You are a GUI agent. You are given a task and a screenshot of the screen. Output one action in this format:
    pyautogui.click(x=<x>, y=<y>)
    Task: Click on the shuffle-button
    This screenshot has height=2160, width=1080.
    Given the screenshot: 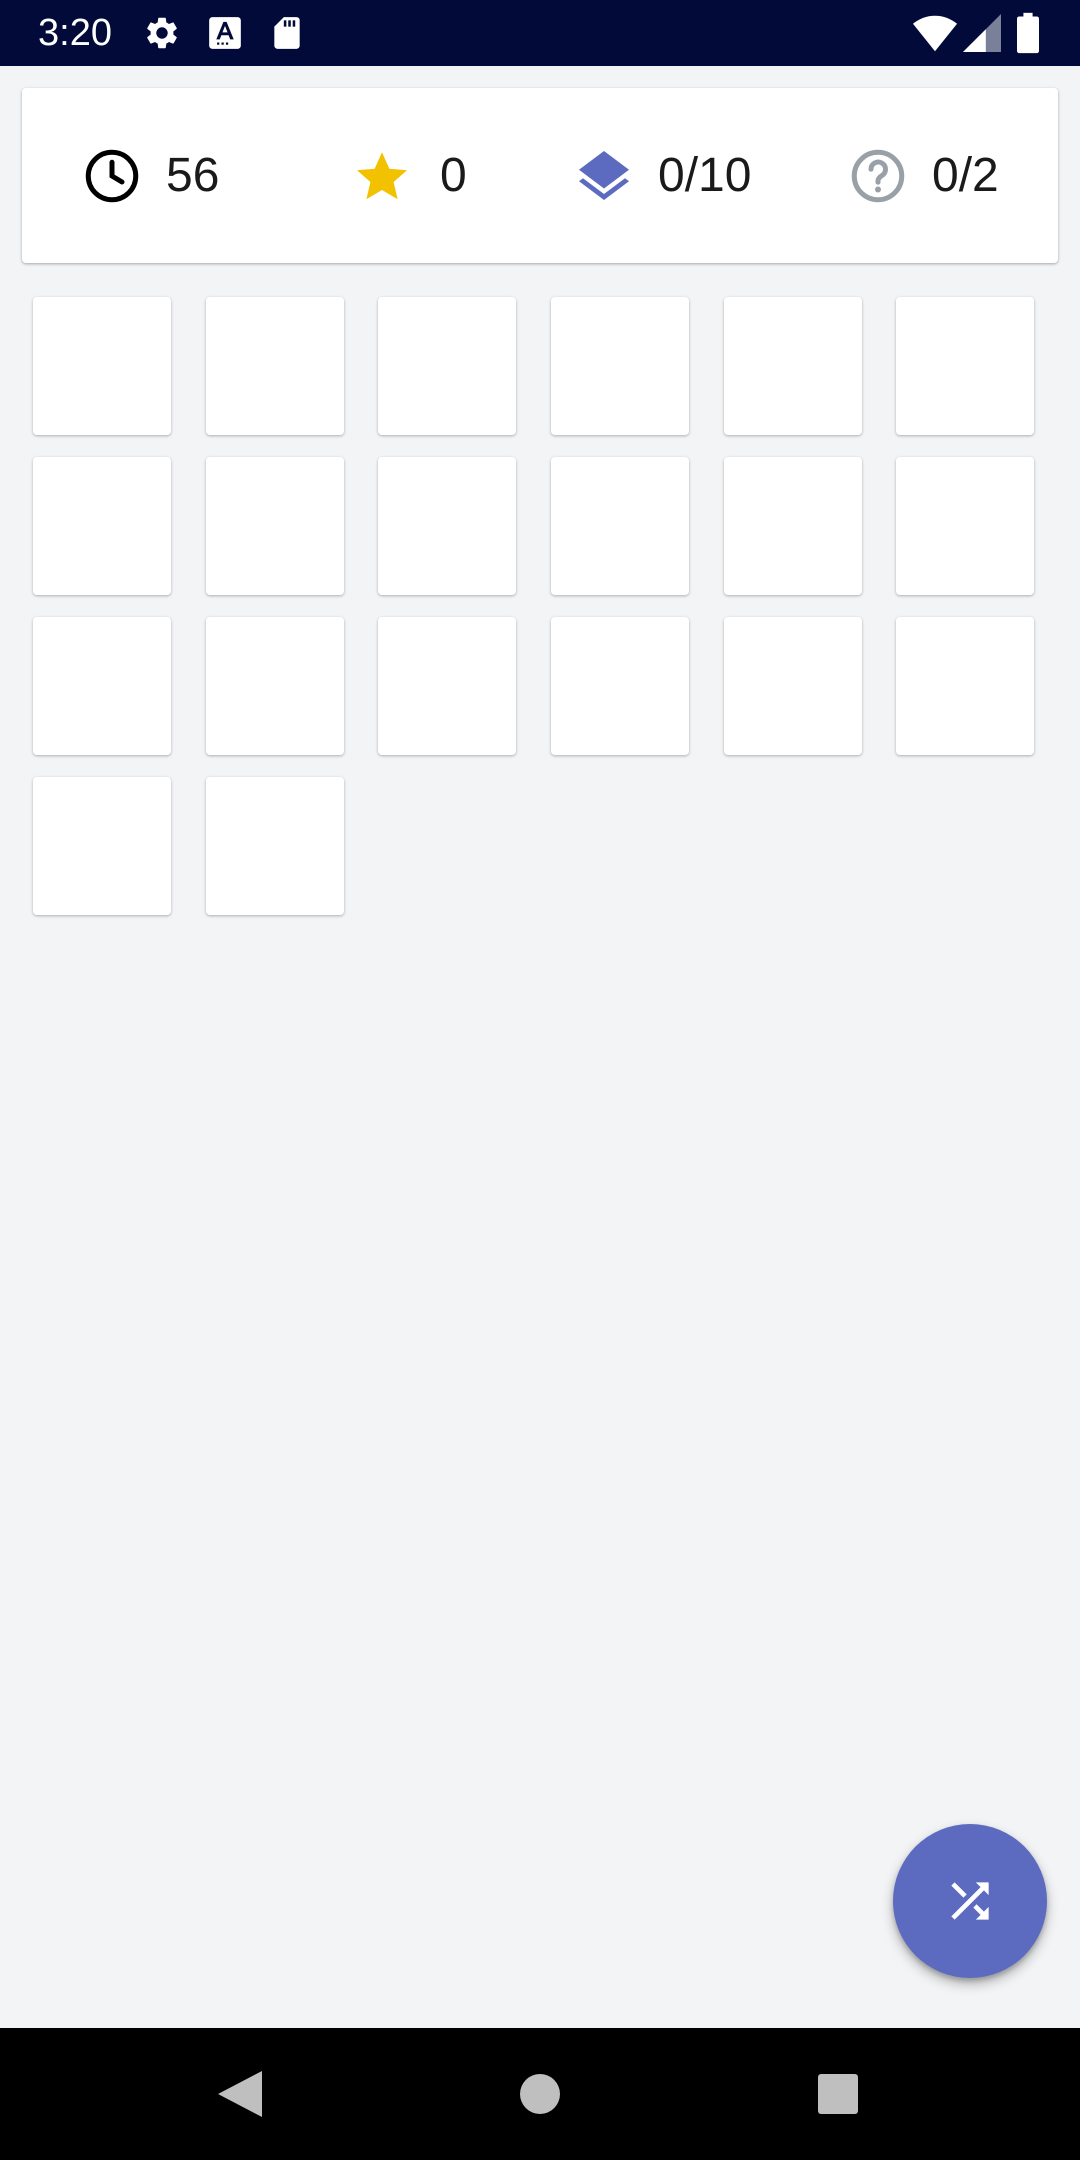 What is the action you would take?
    pyautogui.click(x=970, y=1901)
    